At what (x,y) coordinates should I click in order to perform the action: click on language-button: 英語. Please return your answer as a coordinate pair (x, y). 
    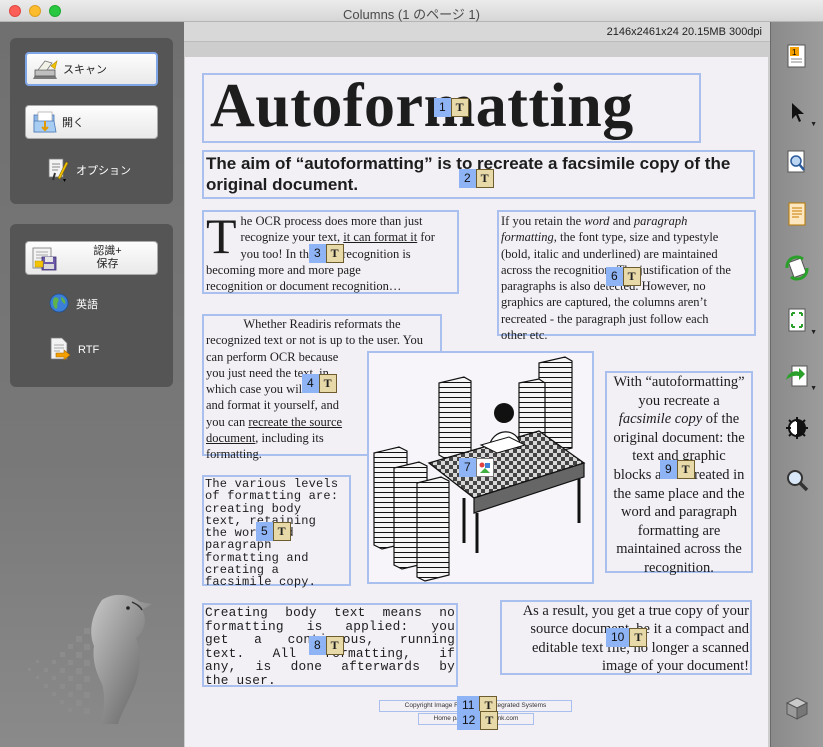
    Looking at the image, I should click on (73, 304).